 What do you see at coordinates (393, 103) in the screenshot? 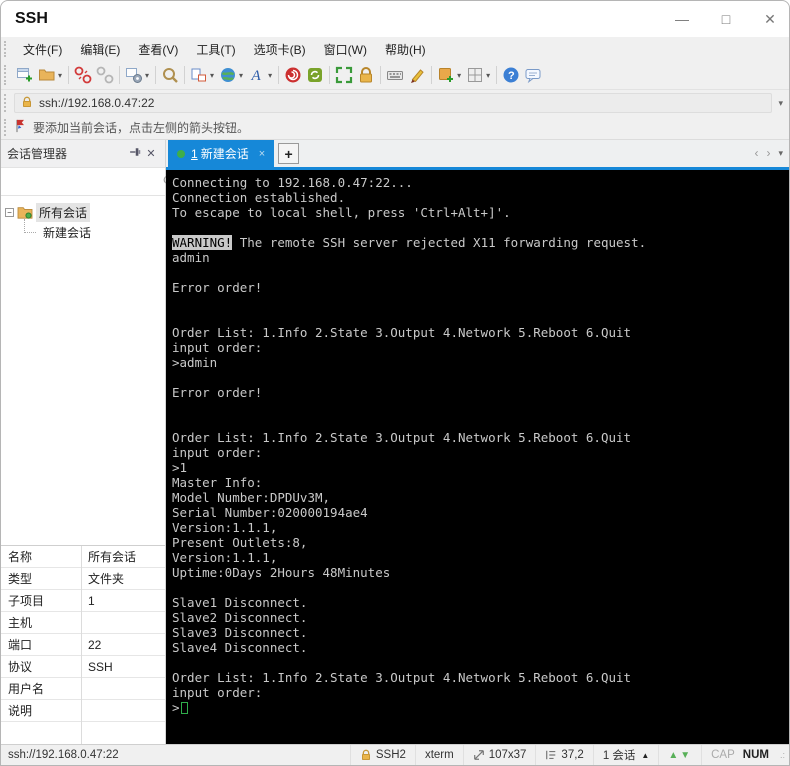
I see `address-field: ssh://192.168.0.47:22` at bounding box center [393, 103].